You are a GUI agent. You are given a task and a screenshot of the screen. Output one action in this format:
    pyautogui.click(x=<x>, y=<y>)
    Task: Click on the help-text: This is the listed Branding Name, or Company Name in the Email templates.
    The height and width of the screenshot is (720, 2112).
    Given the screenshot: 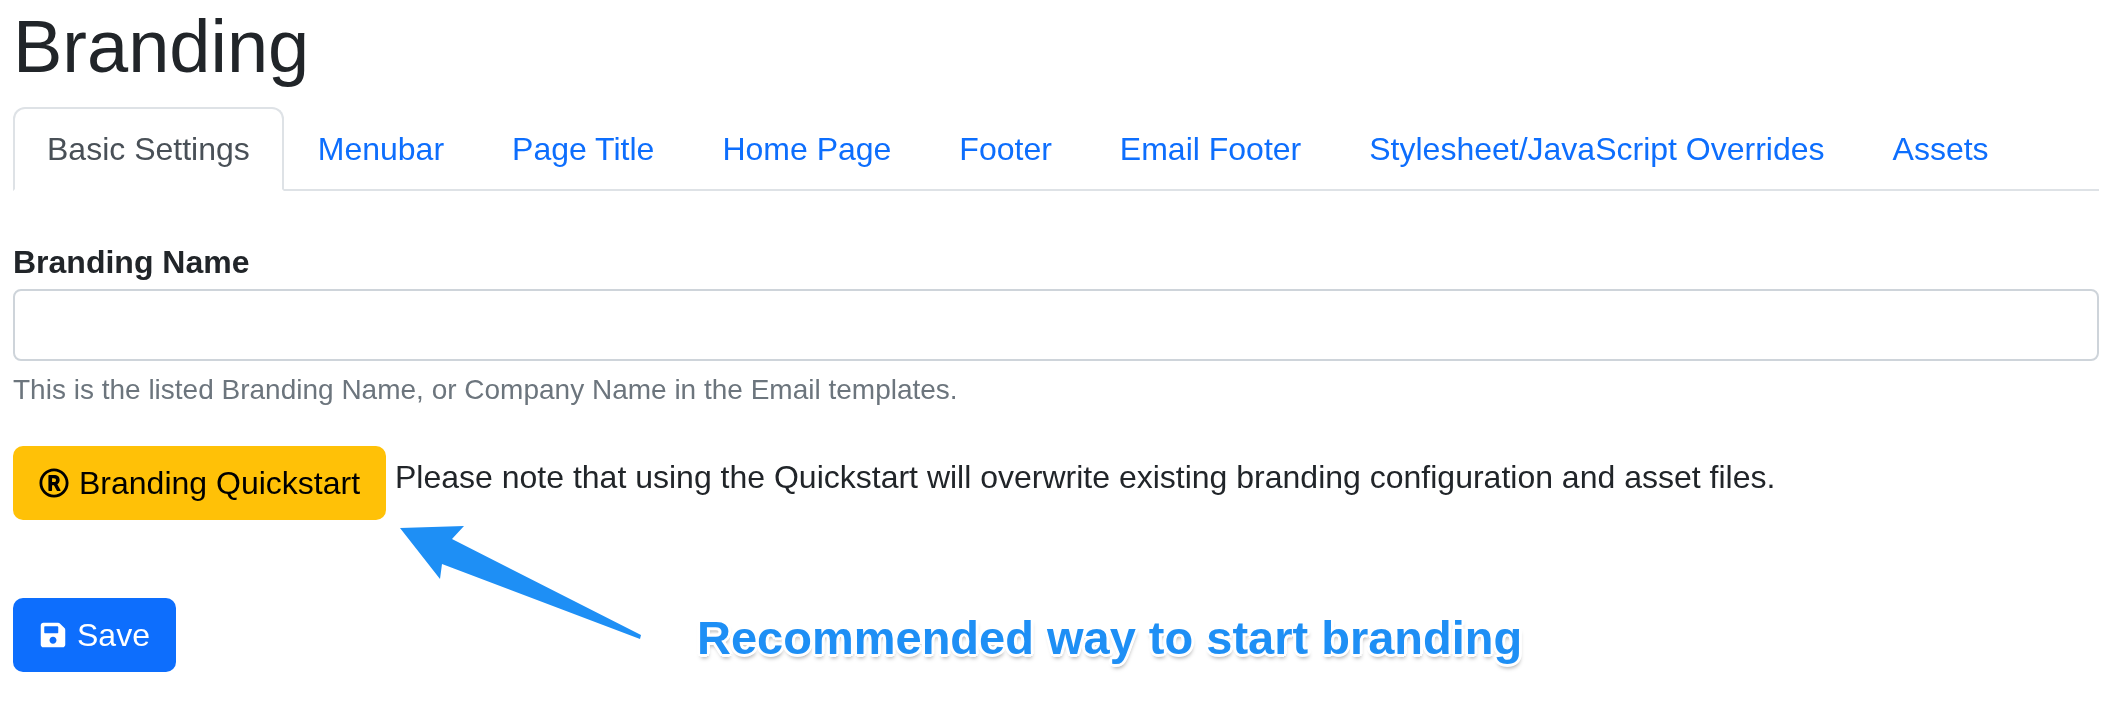 What is the action you would take?
    pyautogui.click(x=486, y=389)
    